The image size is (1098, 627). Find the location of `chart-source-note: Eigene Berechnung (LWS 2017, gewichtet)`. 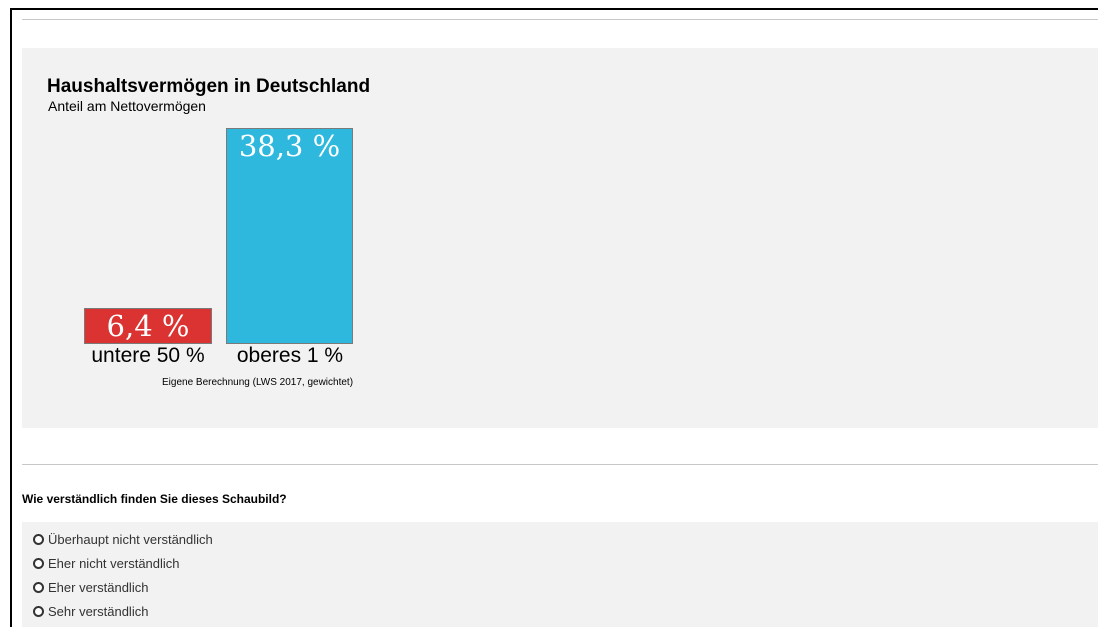

chart-source-note: Eigene Berechnung (LWS 2017, gewichtet) is located at coordinates (258, 382).